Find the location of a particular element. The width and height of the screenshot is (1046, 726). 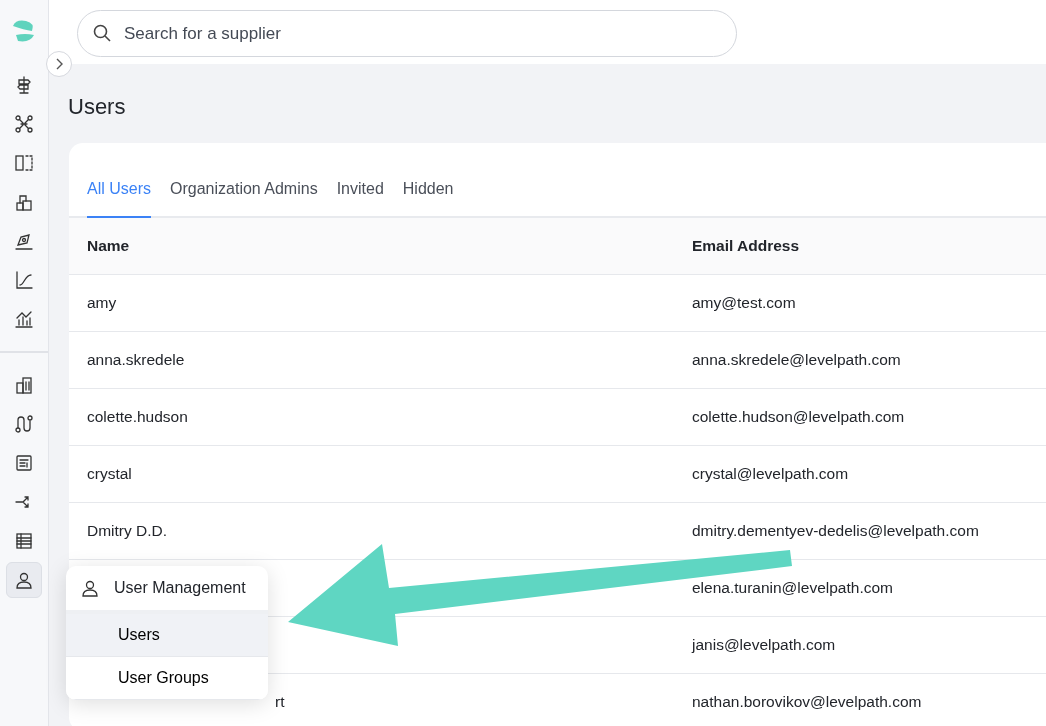

document-icon is located at coordinates (24, 463).